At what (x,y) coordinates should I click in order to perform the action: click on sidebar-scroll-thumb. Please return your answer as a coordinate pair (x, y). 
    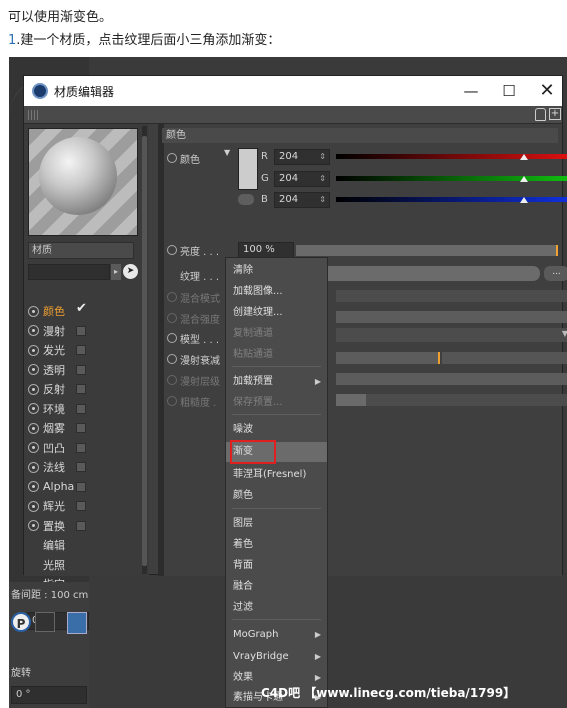
    Looking at the image, I should click on (144, 351).